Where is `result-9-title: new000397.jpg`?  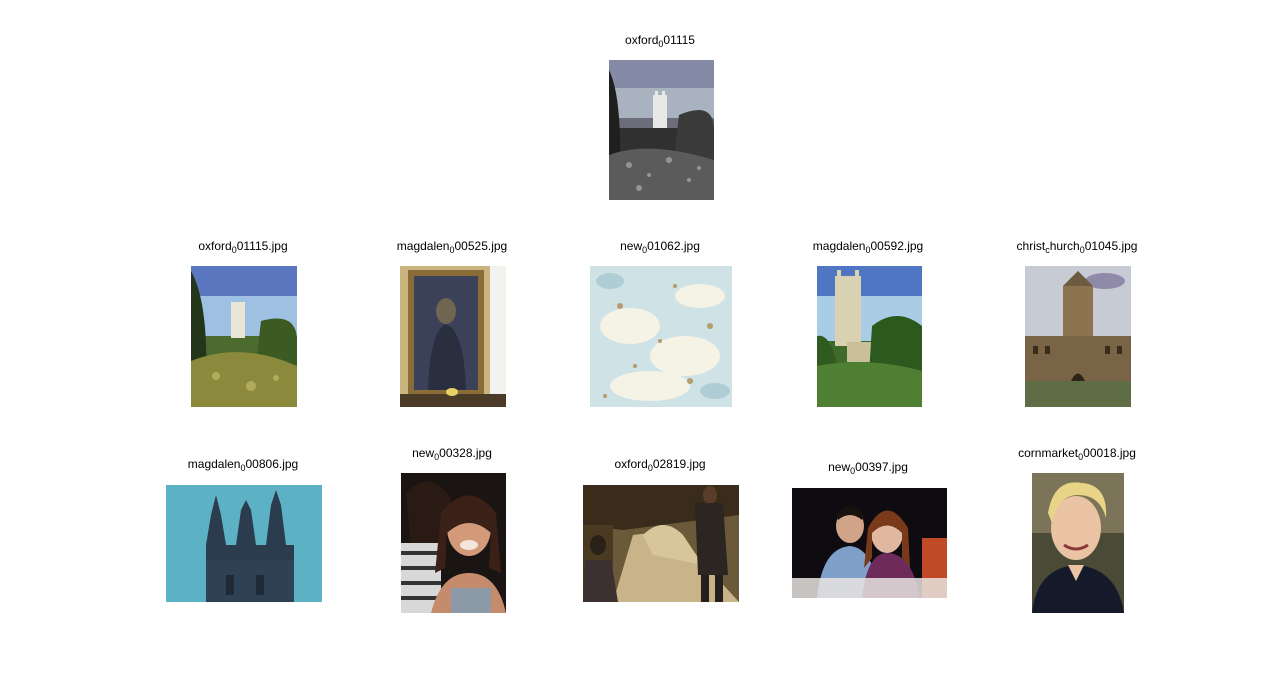
result-9-title: new000397.jpg is located at coordinates (868, 468).